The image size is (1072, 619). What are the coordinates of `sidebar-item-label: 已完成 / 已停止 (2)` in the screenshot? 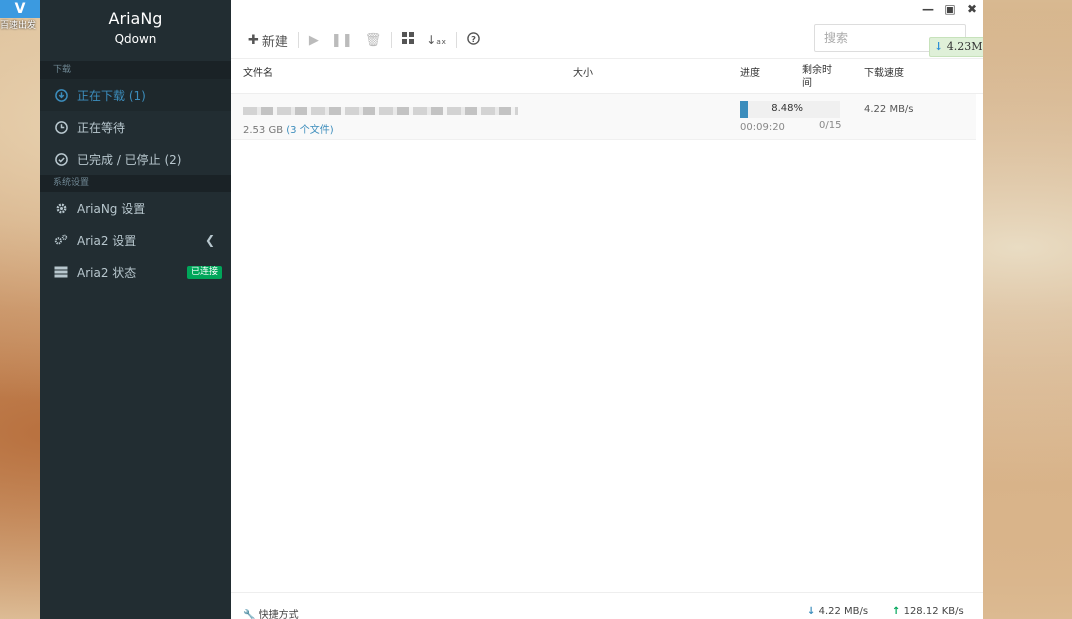 It's located at (129, 159).